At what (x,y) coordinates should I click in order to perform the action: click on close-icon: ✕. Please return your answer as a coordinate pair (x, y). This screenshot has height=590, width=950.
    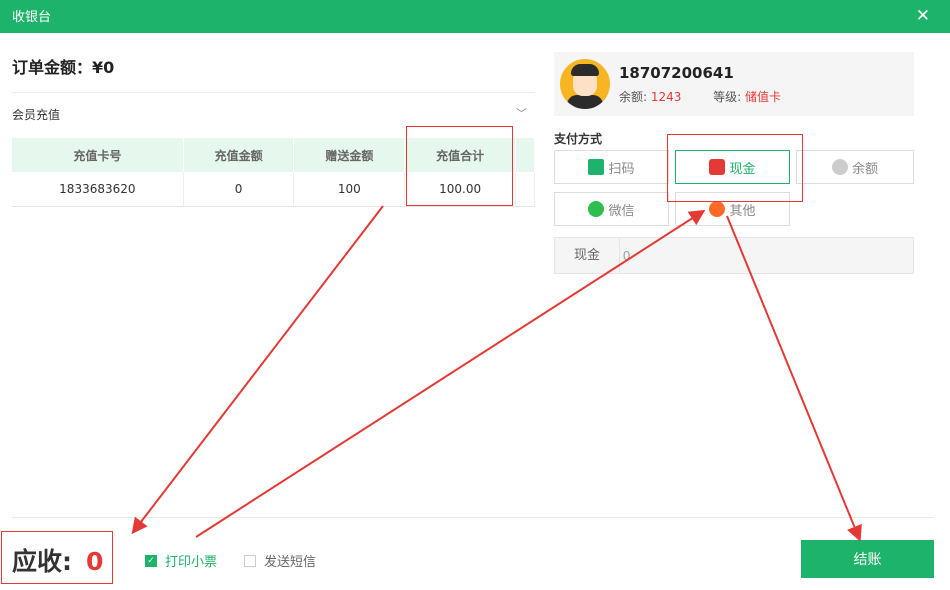
    Looking at the image, I should click on (923, 16).